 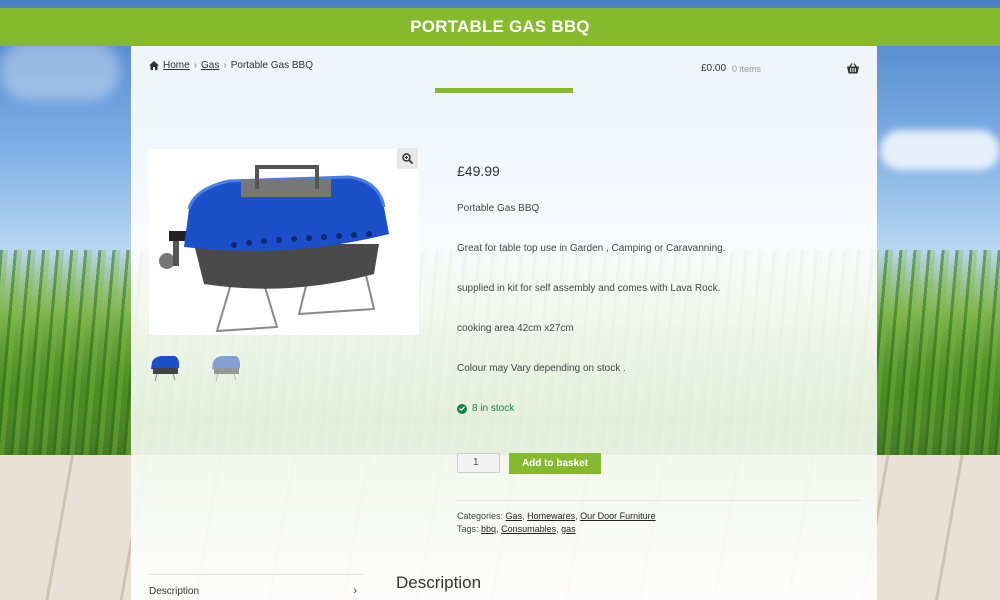 I want to click on zoom-button, so click(x=407, y=158).